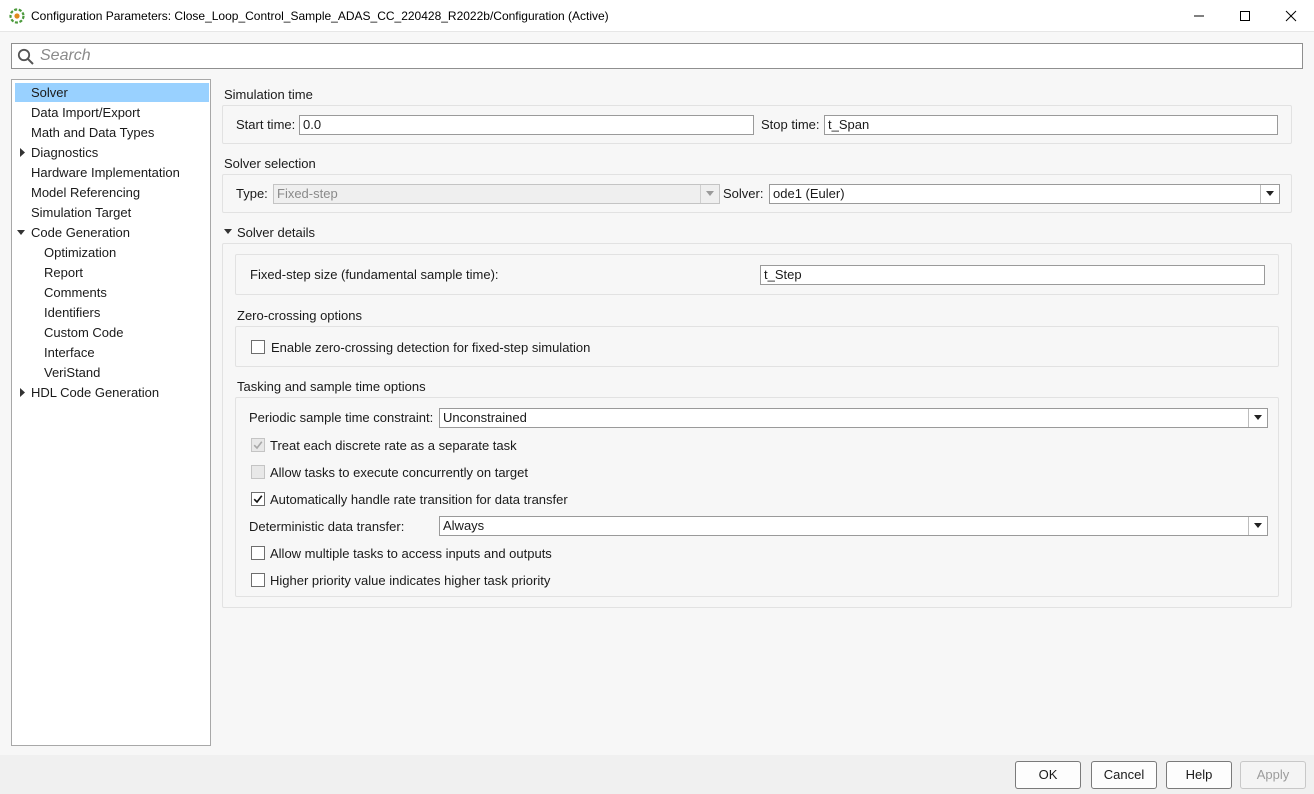 The width and height of the screenshot is (1314, 794). Describe the element at coordinates (25, 56) in the screenshot. I see `search-icon` at that location.